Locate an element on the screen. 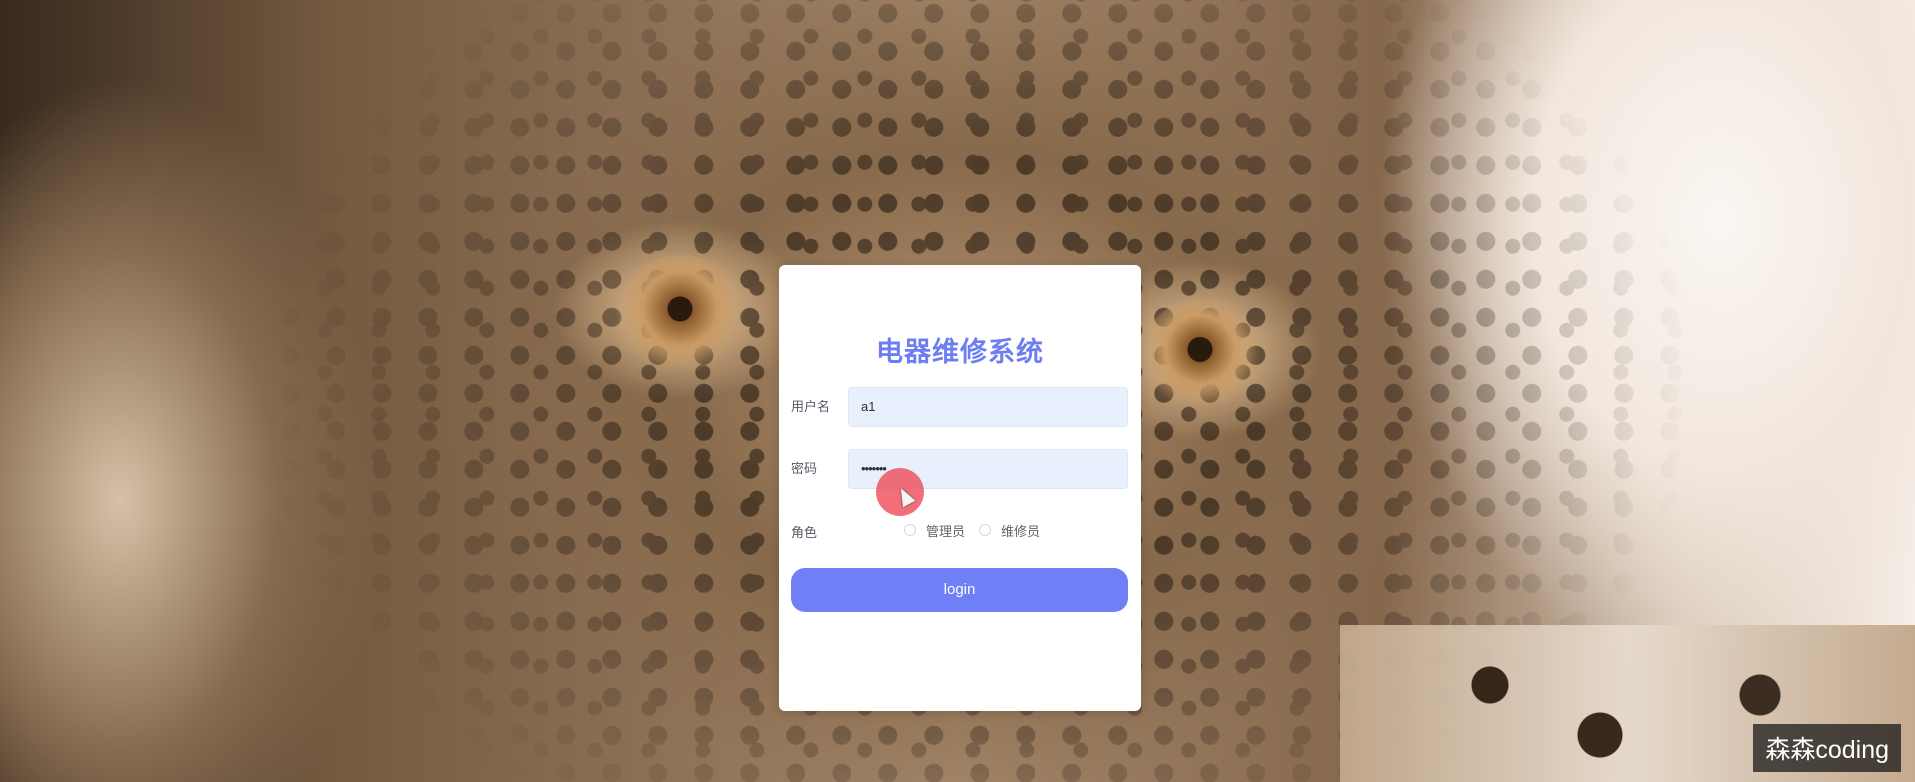 The width and height of the screenshot is (1915, 782). username-label: 用户名 is located at coordinates (811, 406).